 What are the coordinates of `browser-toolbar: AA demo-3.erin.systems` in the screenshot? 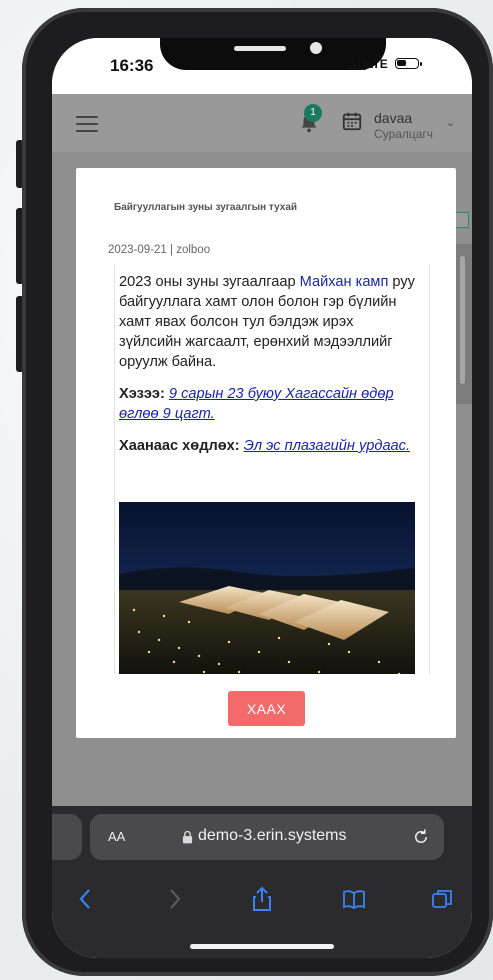 It's located at (262, 882).